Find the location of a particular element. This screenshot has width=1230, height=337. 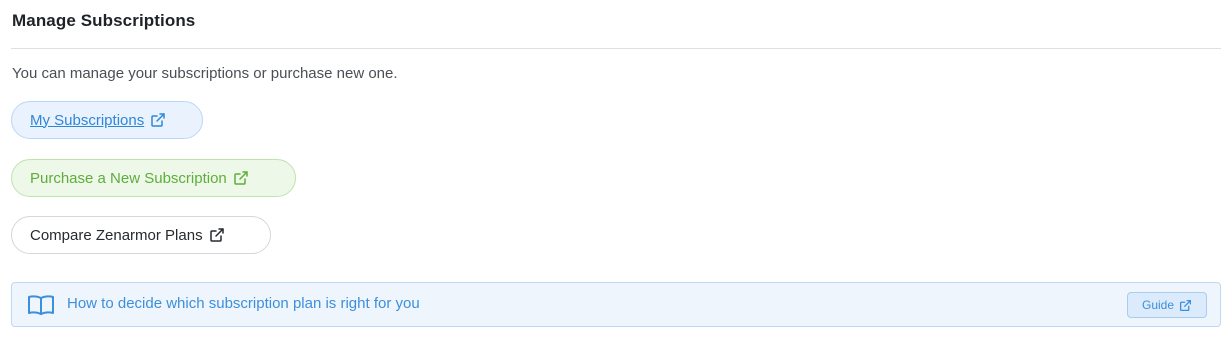

divider is located at coordinates (616, 48).